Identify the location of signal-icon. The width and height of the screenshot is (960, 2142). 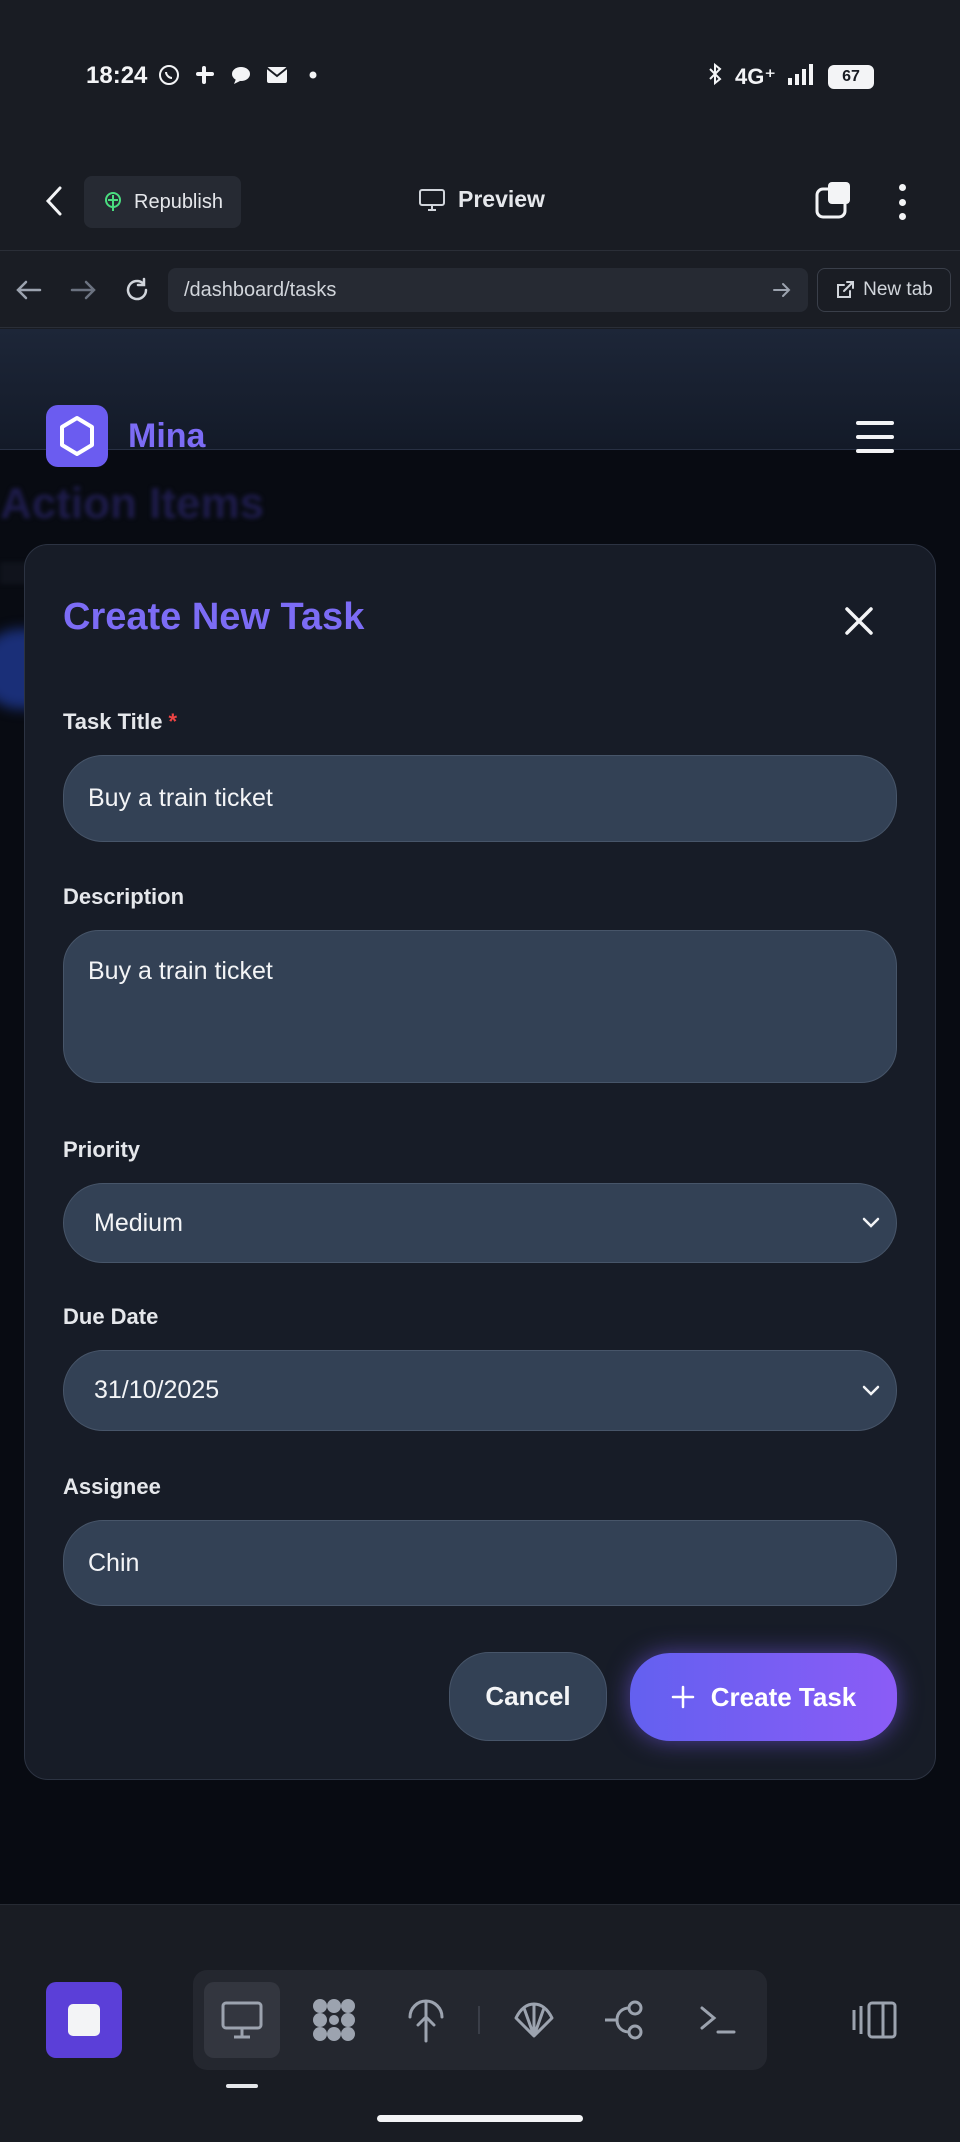
(802, 77).